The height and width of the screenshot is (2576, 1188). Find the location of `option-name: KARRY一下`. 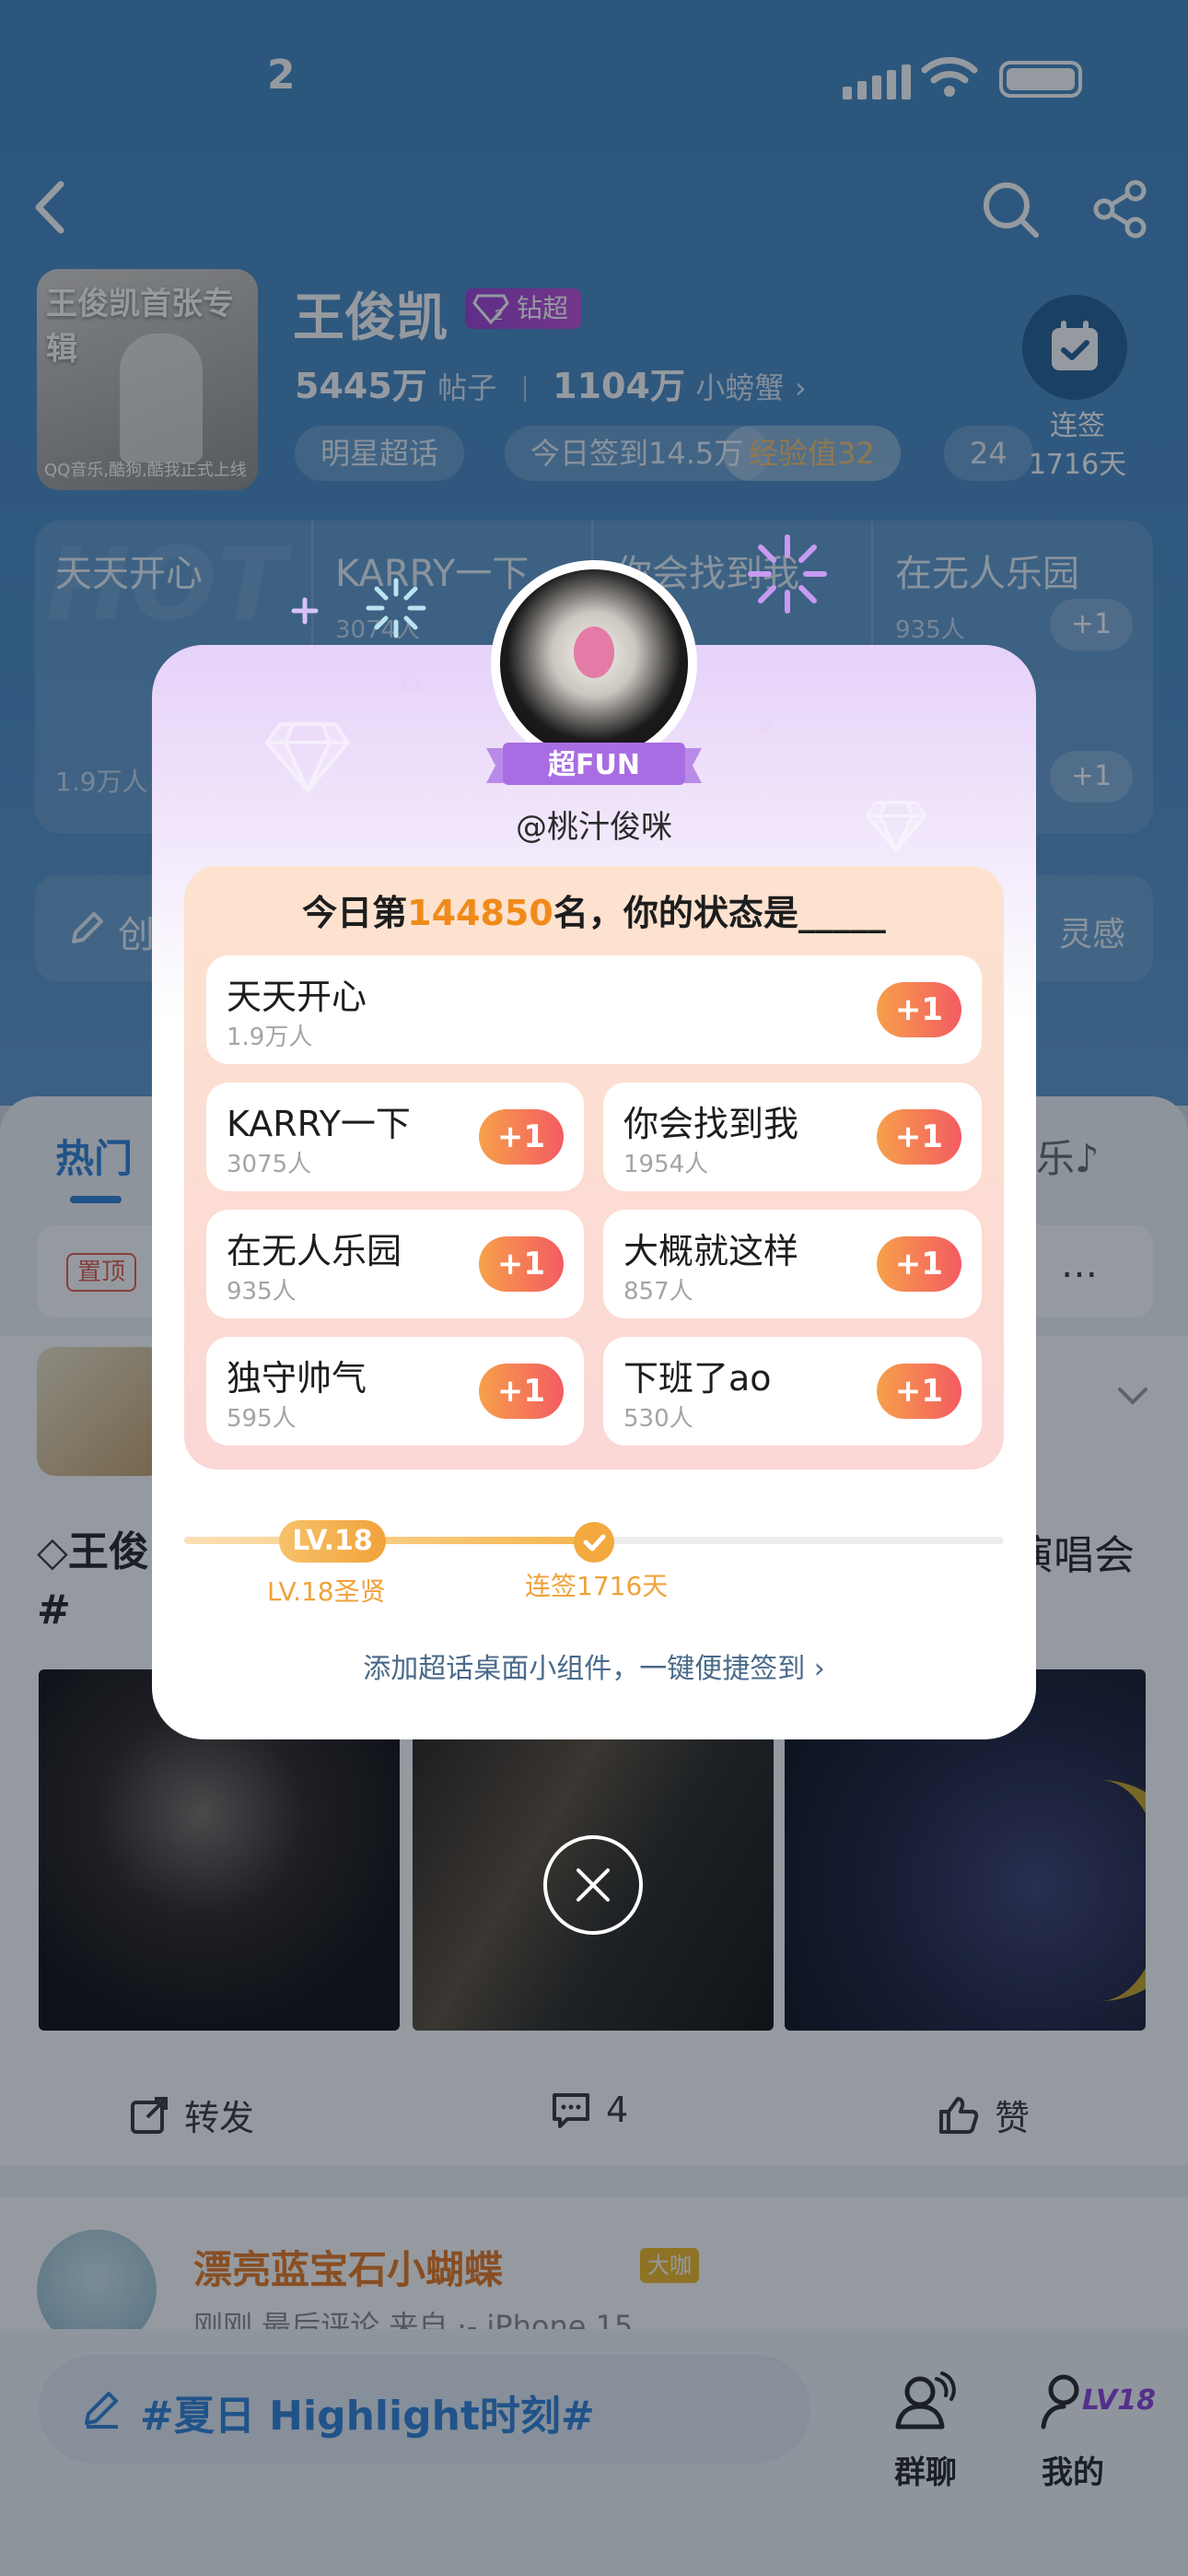

option-name: KARRY一下 is located at coordinates (319, 1124).